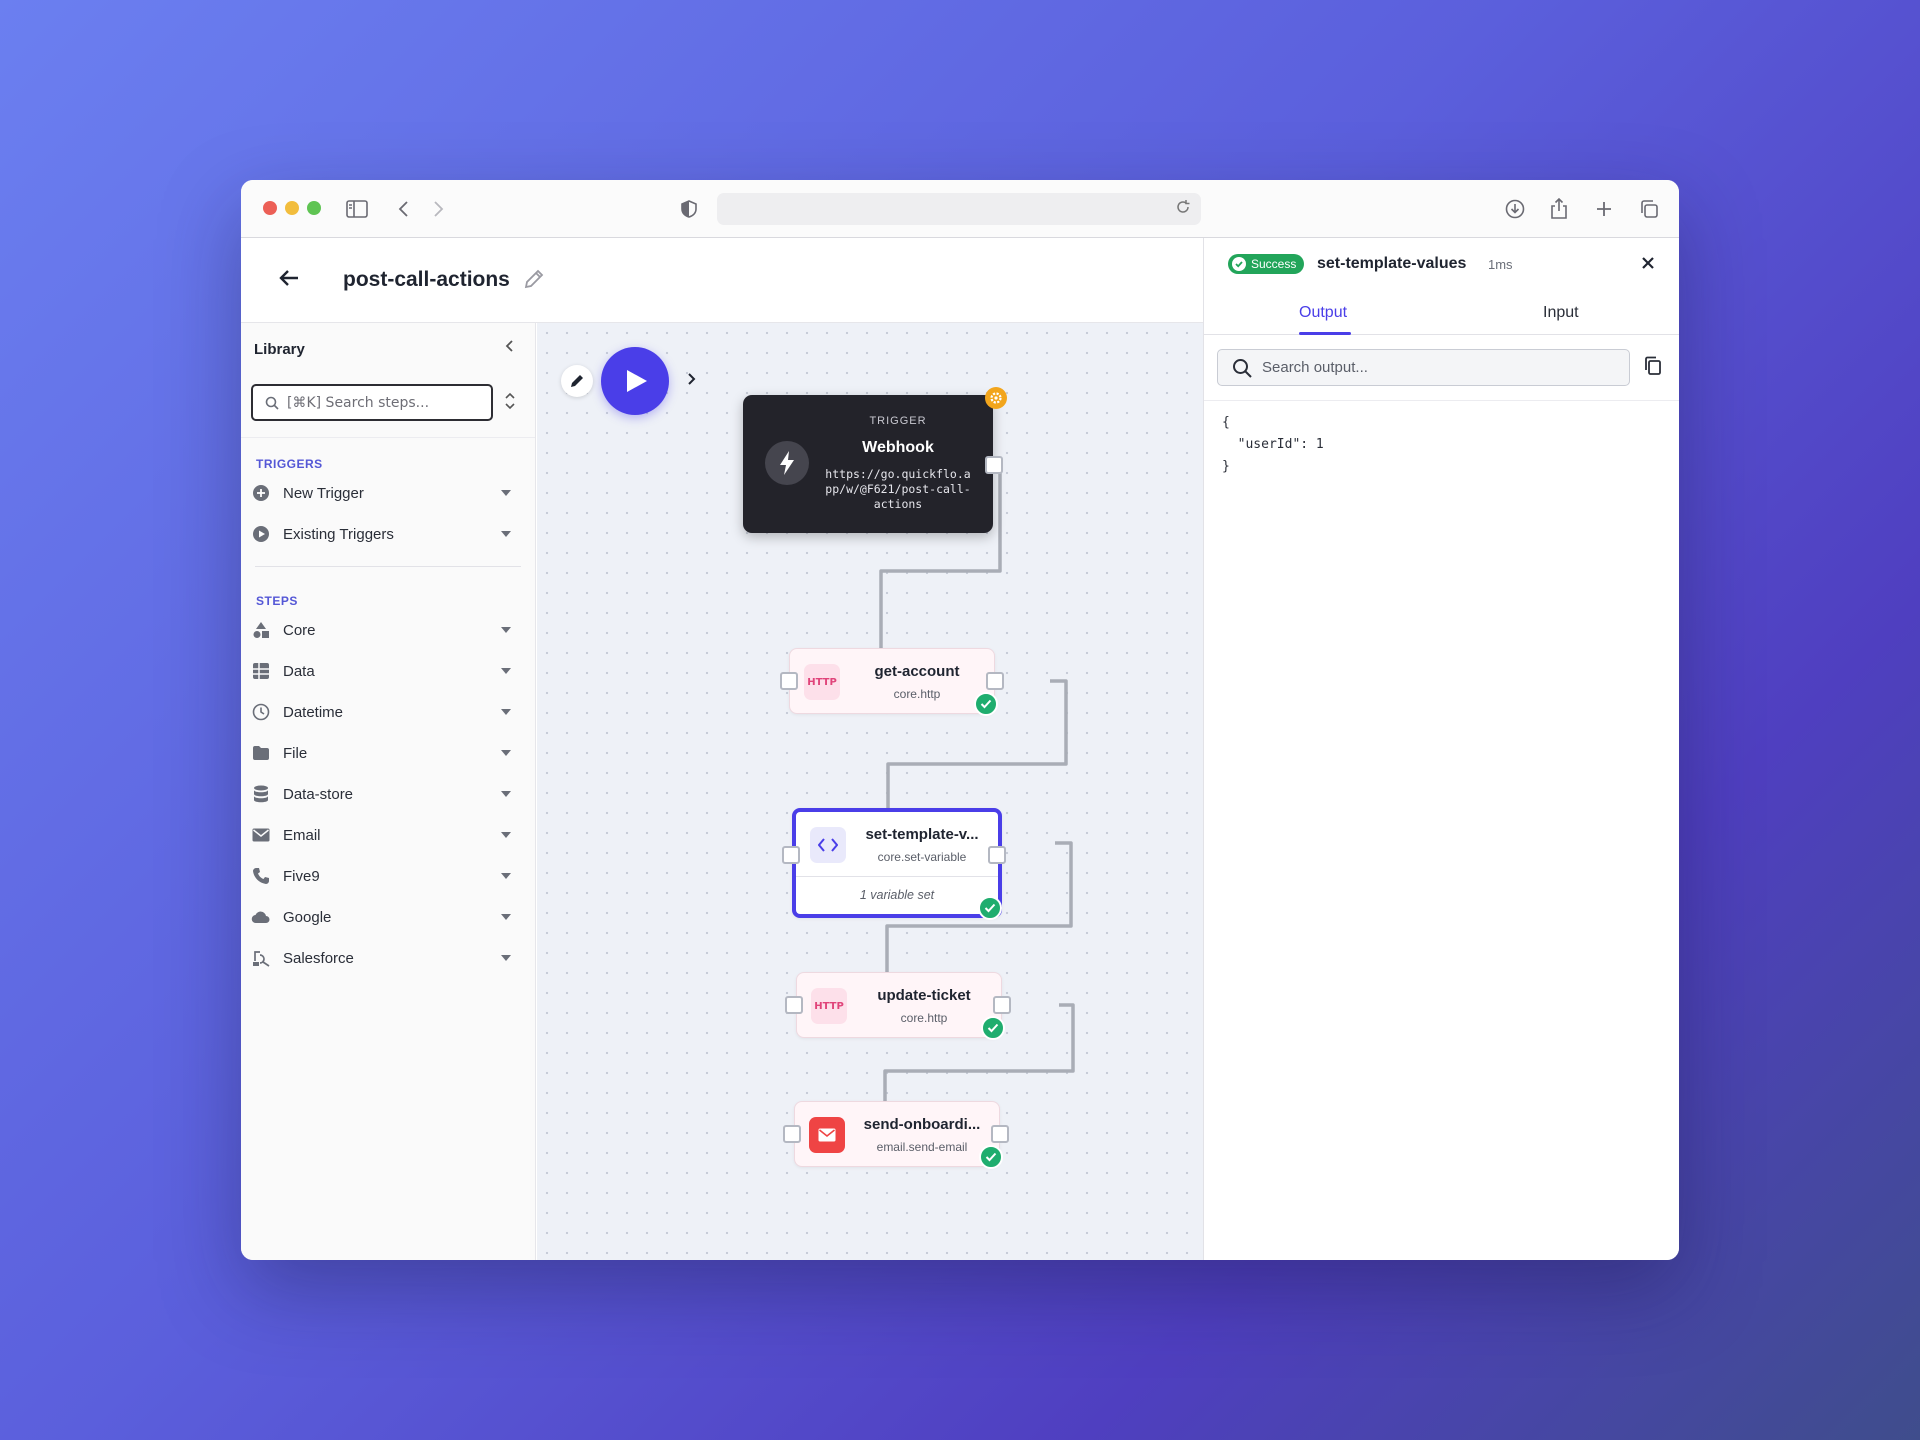  Describe the element at coordinates (924, 1018) in the screenshot. I see `step-type: core.http` at that location.